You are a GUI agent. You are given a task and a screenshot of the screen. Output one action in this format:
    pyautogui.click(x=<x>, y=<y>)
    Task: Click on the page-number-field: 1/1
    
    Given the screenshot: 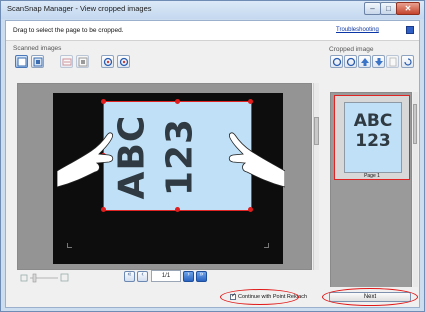 What is the action you would take?
    pyautogui.click(x=166, y=276)
    